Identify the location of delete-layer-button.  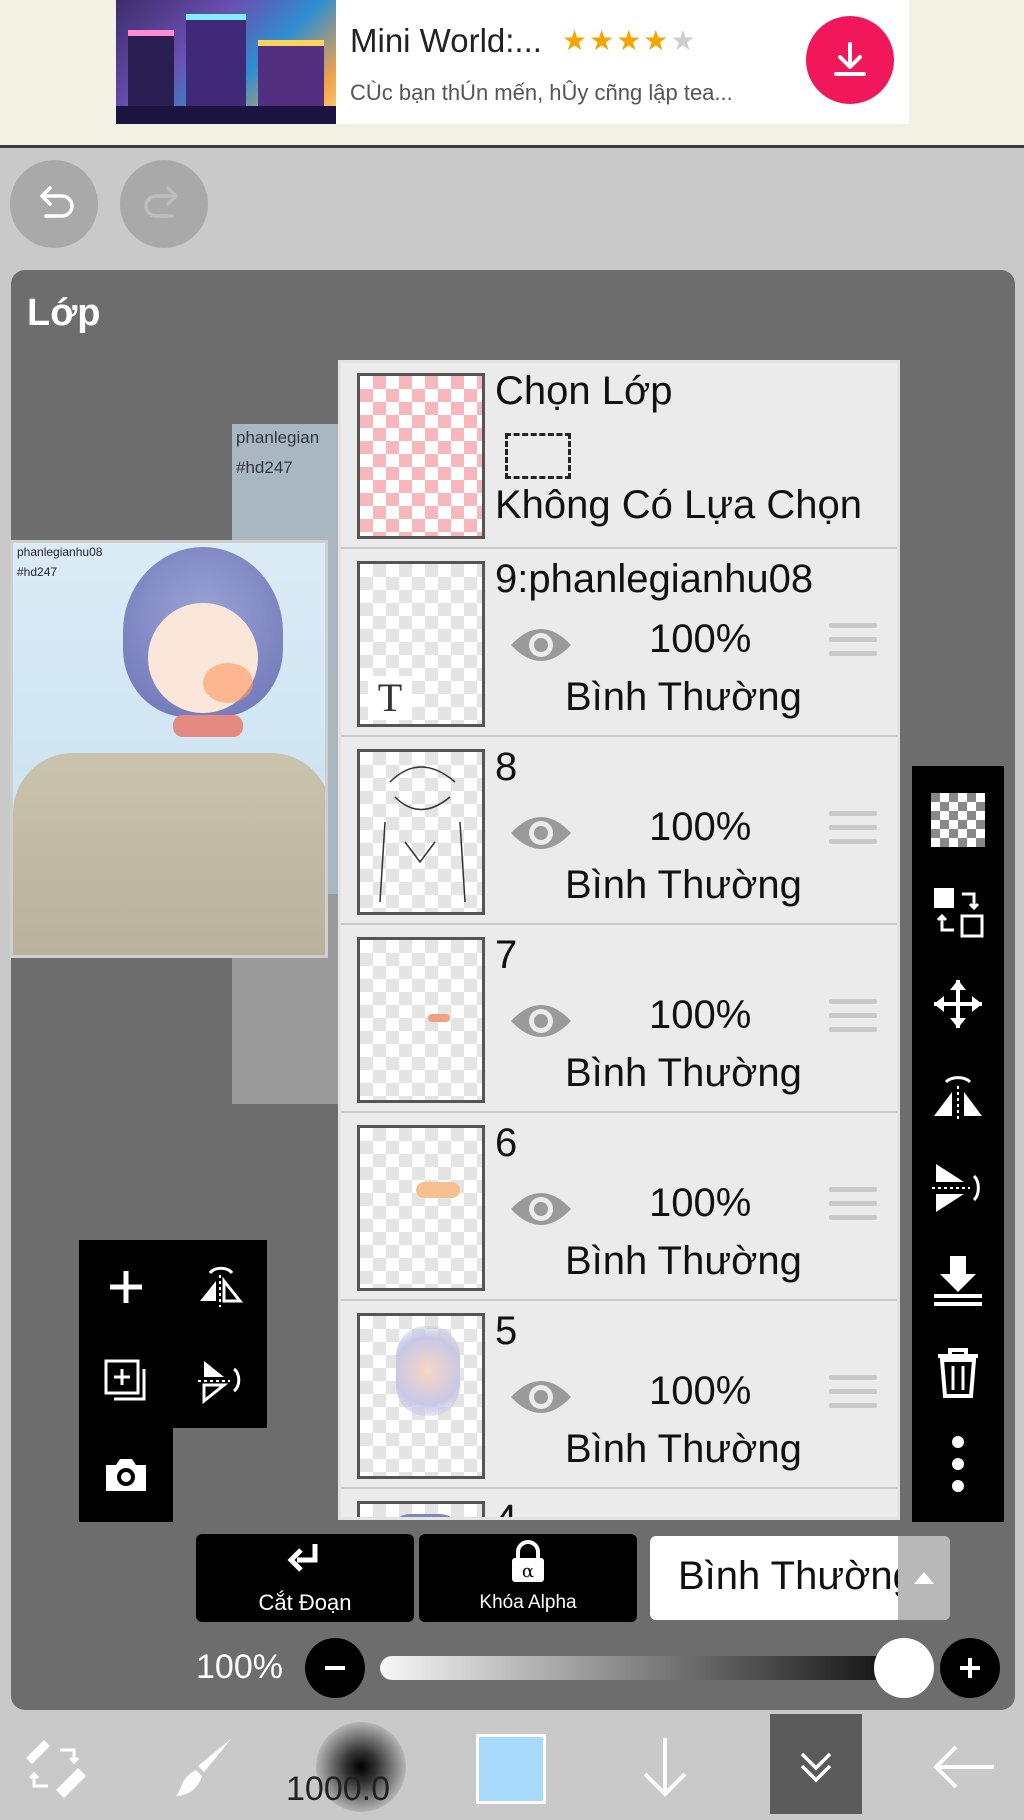
(958, 1372).